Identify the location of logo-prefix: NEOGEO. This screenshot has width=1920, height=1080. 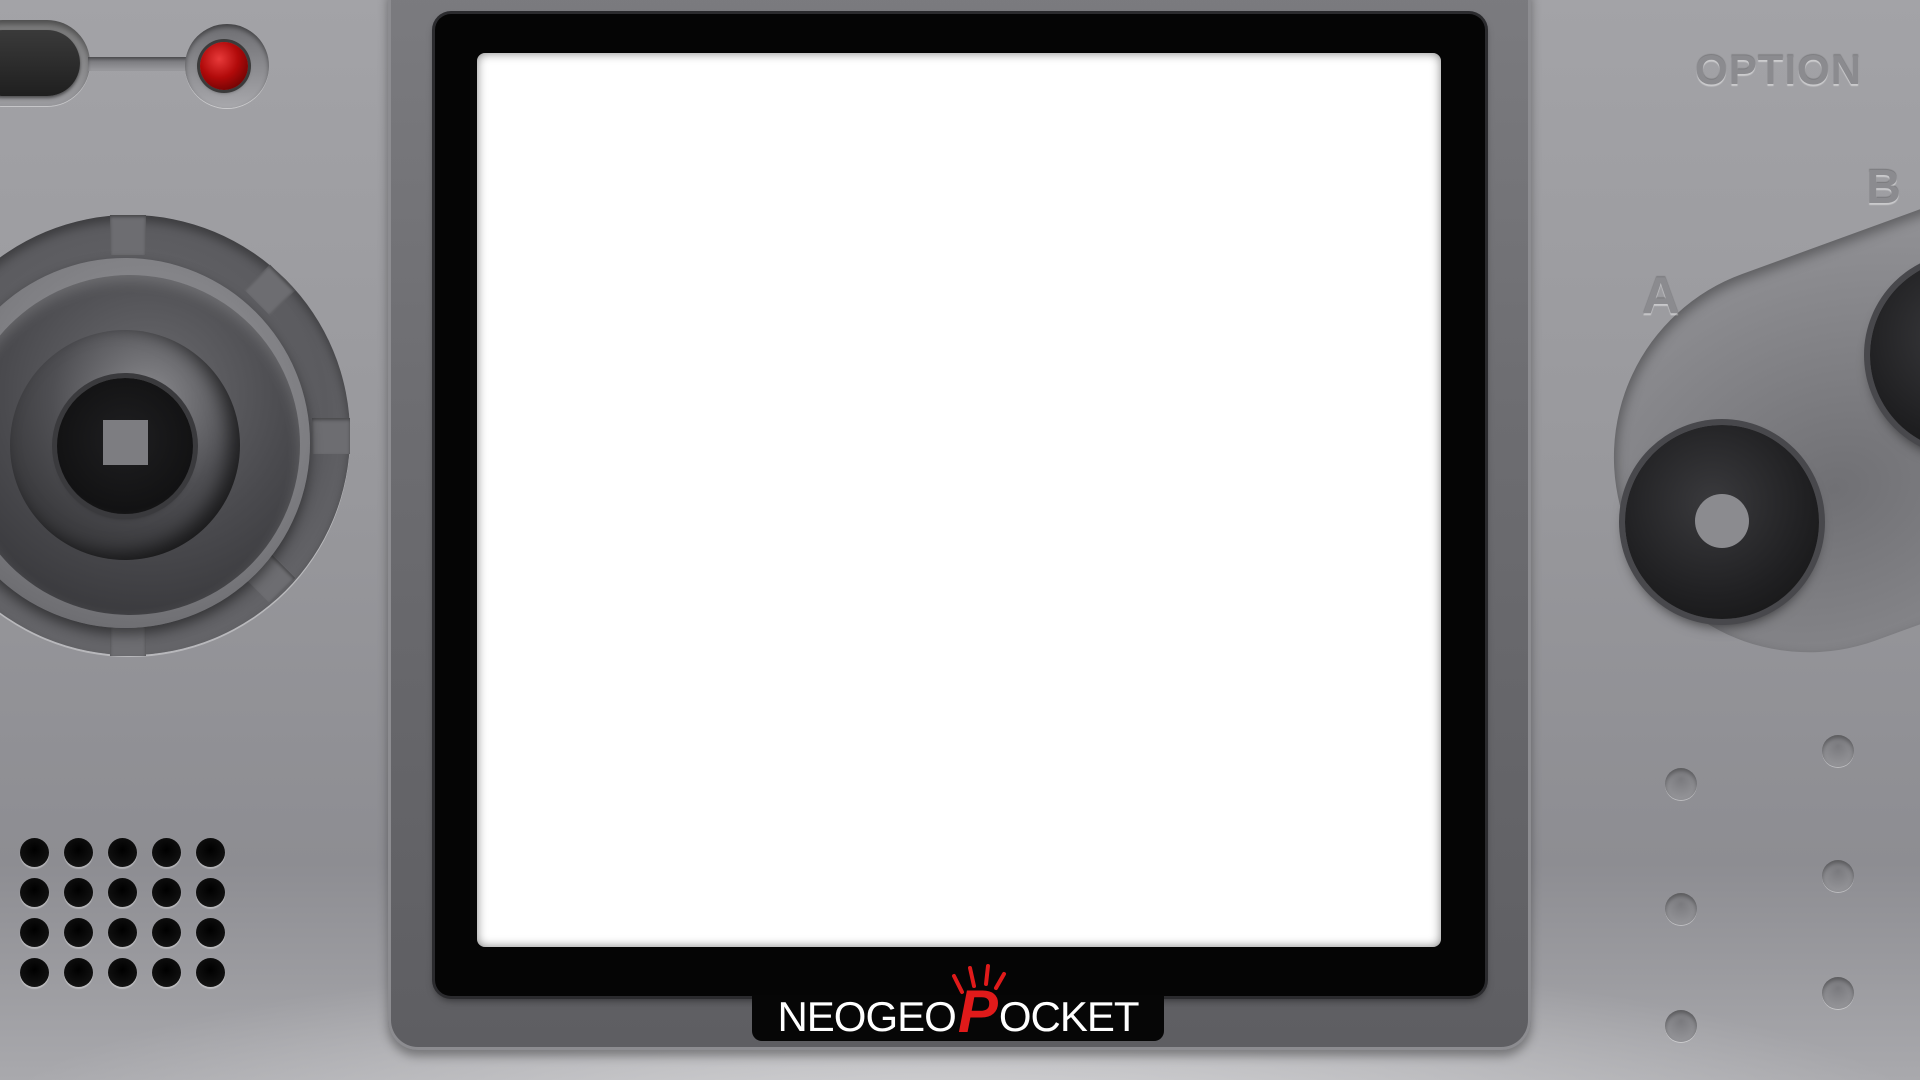
(866, 1016).